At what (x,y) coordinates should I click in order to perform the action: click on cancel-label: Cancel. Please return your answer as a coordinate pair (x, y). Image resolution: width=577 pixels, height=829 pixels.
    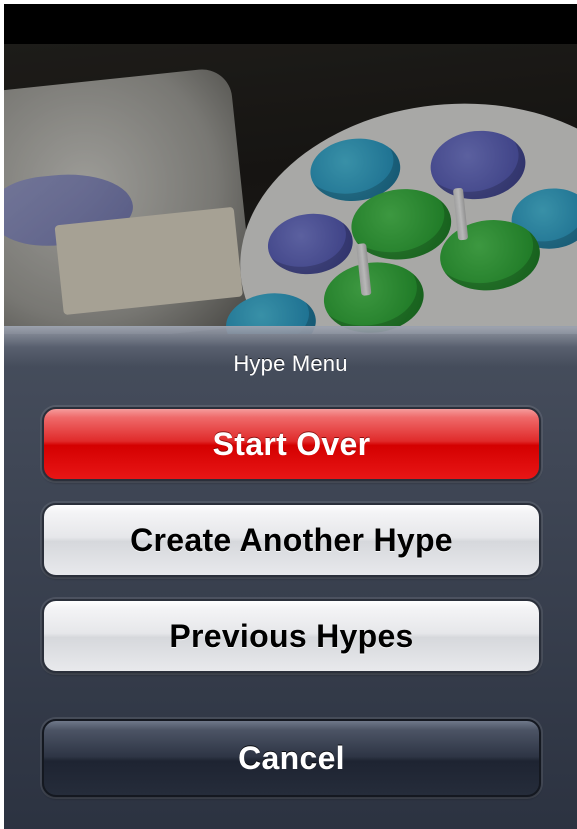
    Looking at the image, I should click on (291, 757).